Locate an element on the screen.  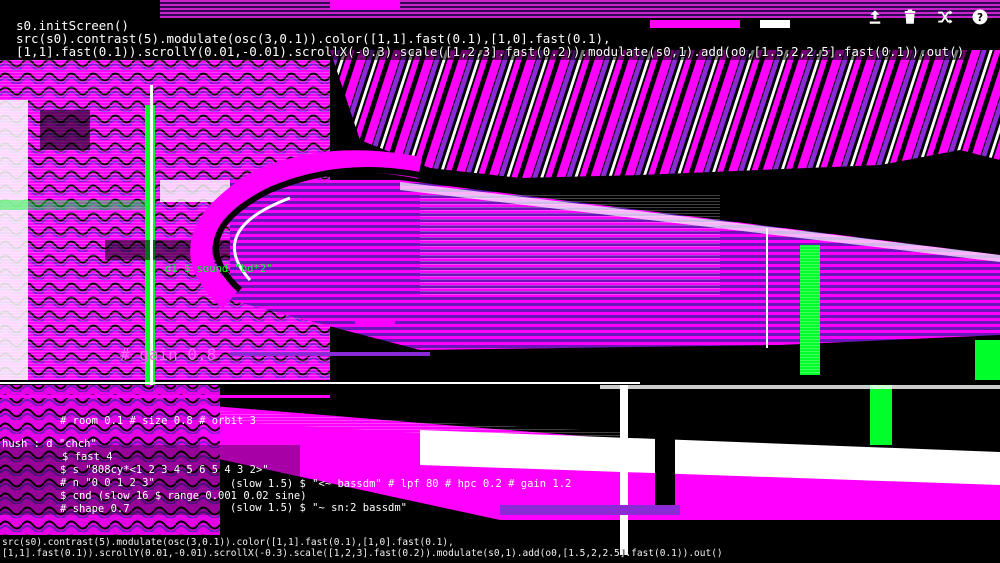
help-button: ? is located at coordinates (980, 17).